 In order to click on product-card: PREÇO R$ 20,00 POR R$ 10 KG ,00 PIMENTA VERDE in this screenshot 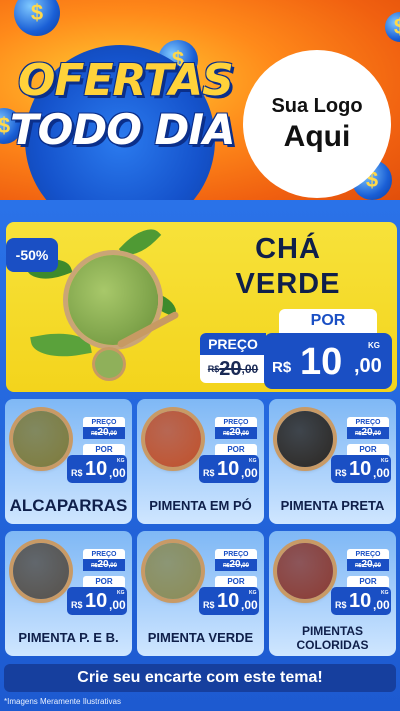, I will do `click(200, 593)`.